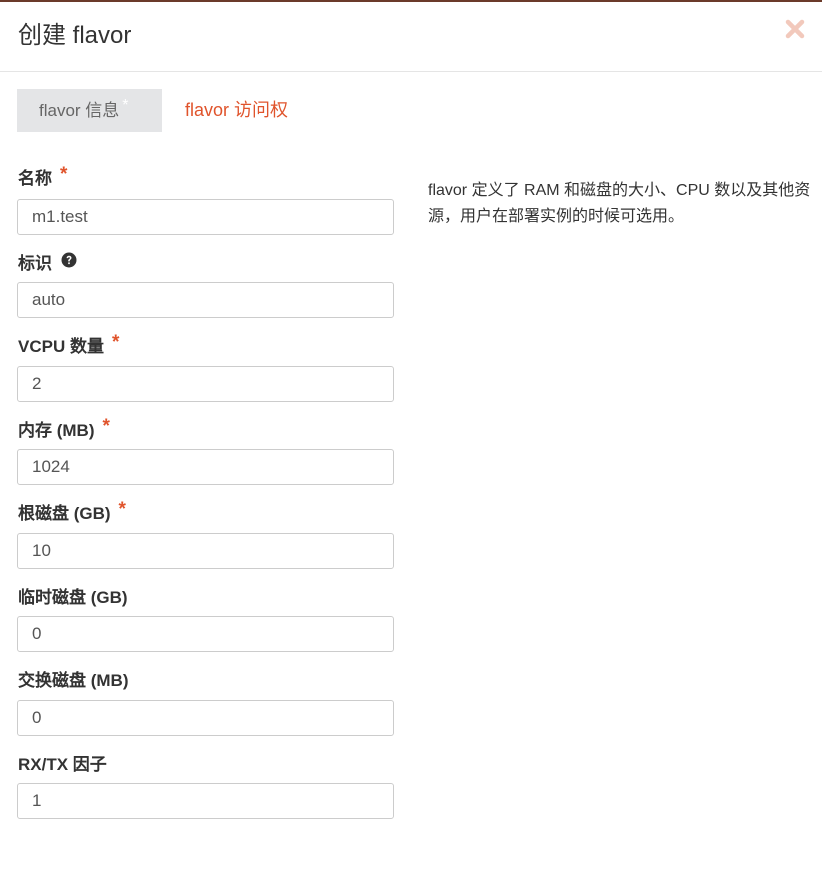 The width and height of the screenshot is (822, 876). I want to click on label-text: RX/TX 因子, so click(62, 764).